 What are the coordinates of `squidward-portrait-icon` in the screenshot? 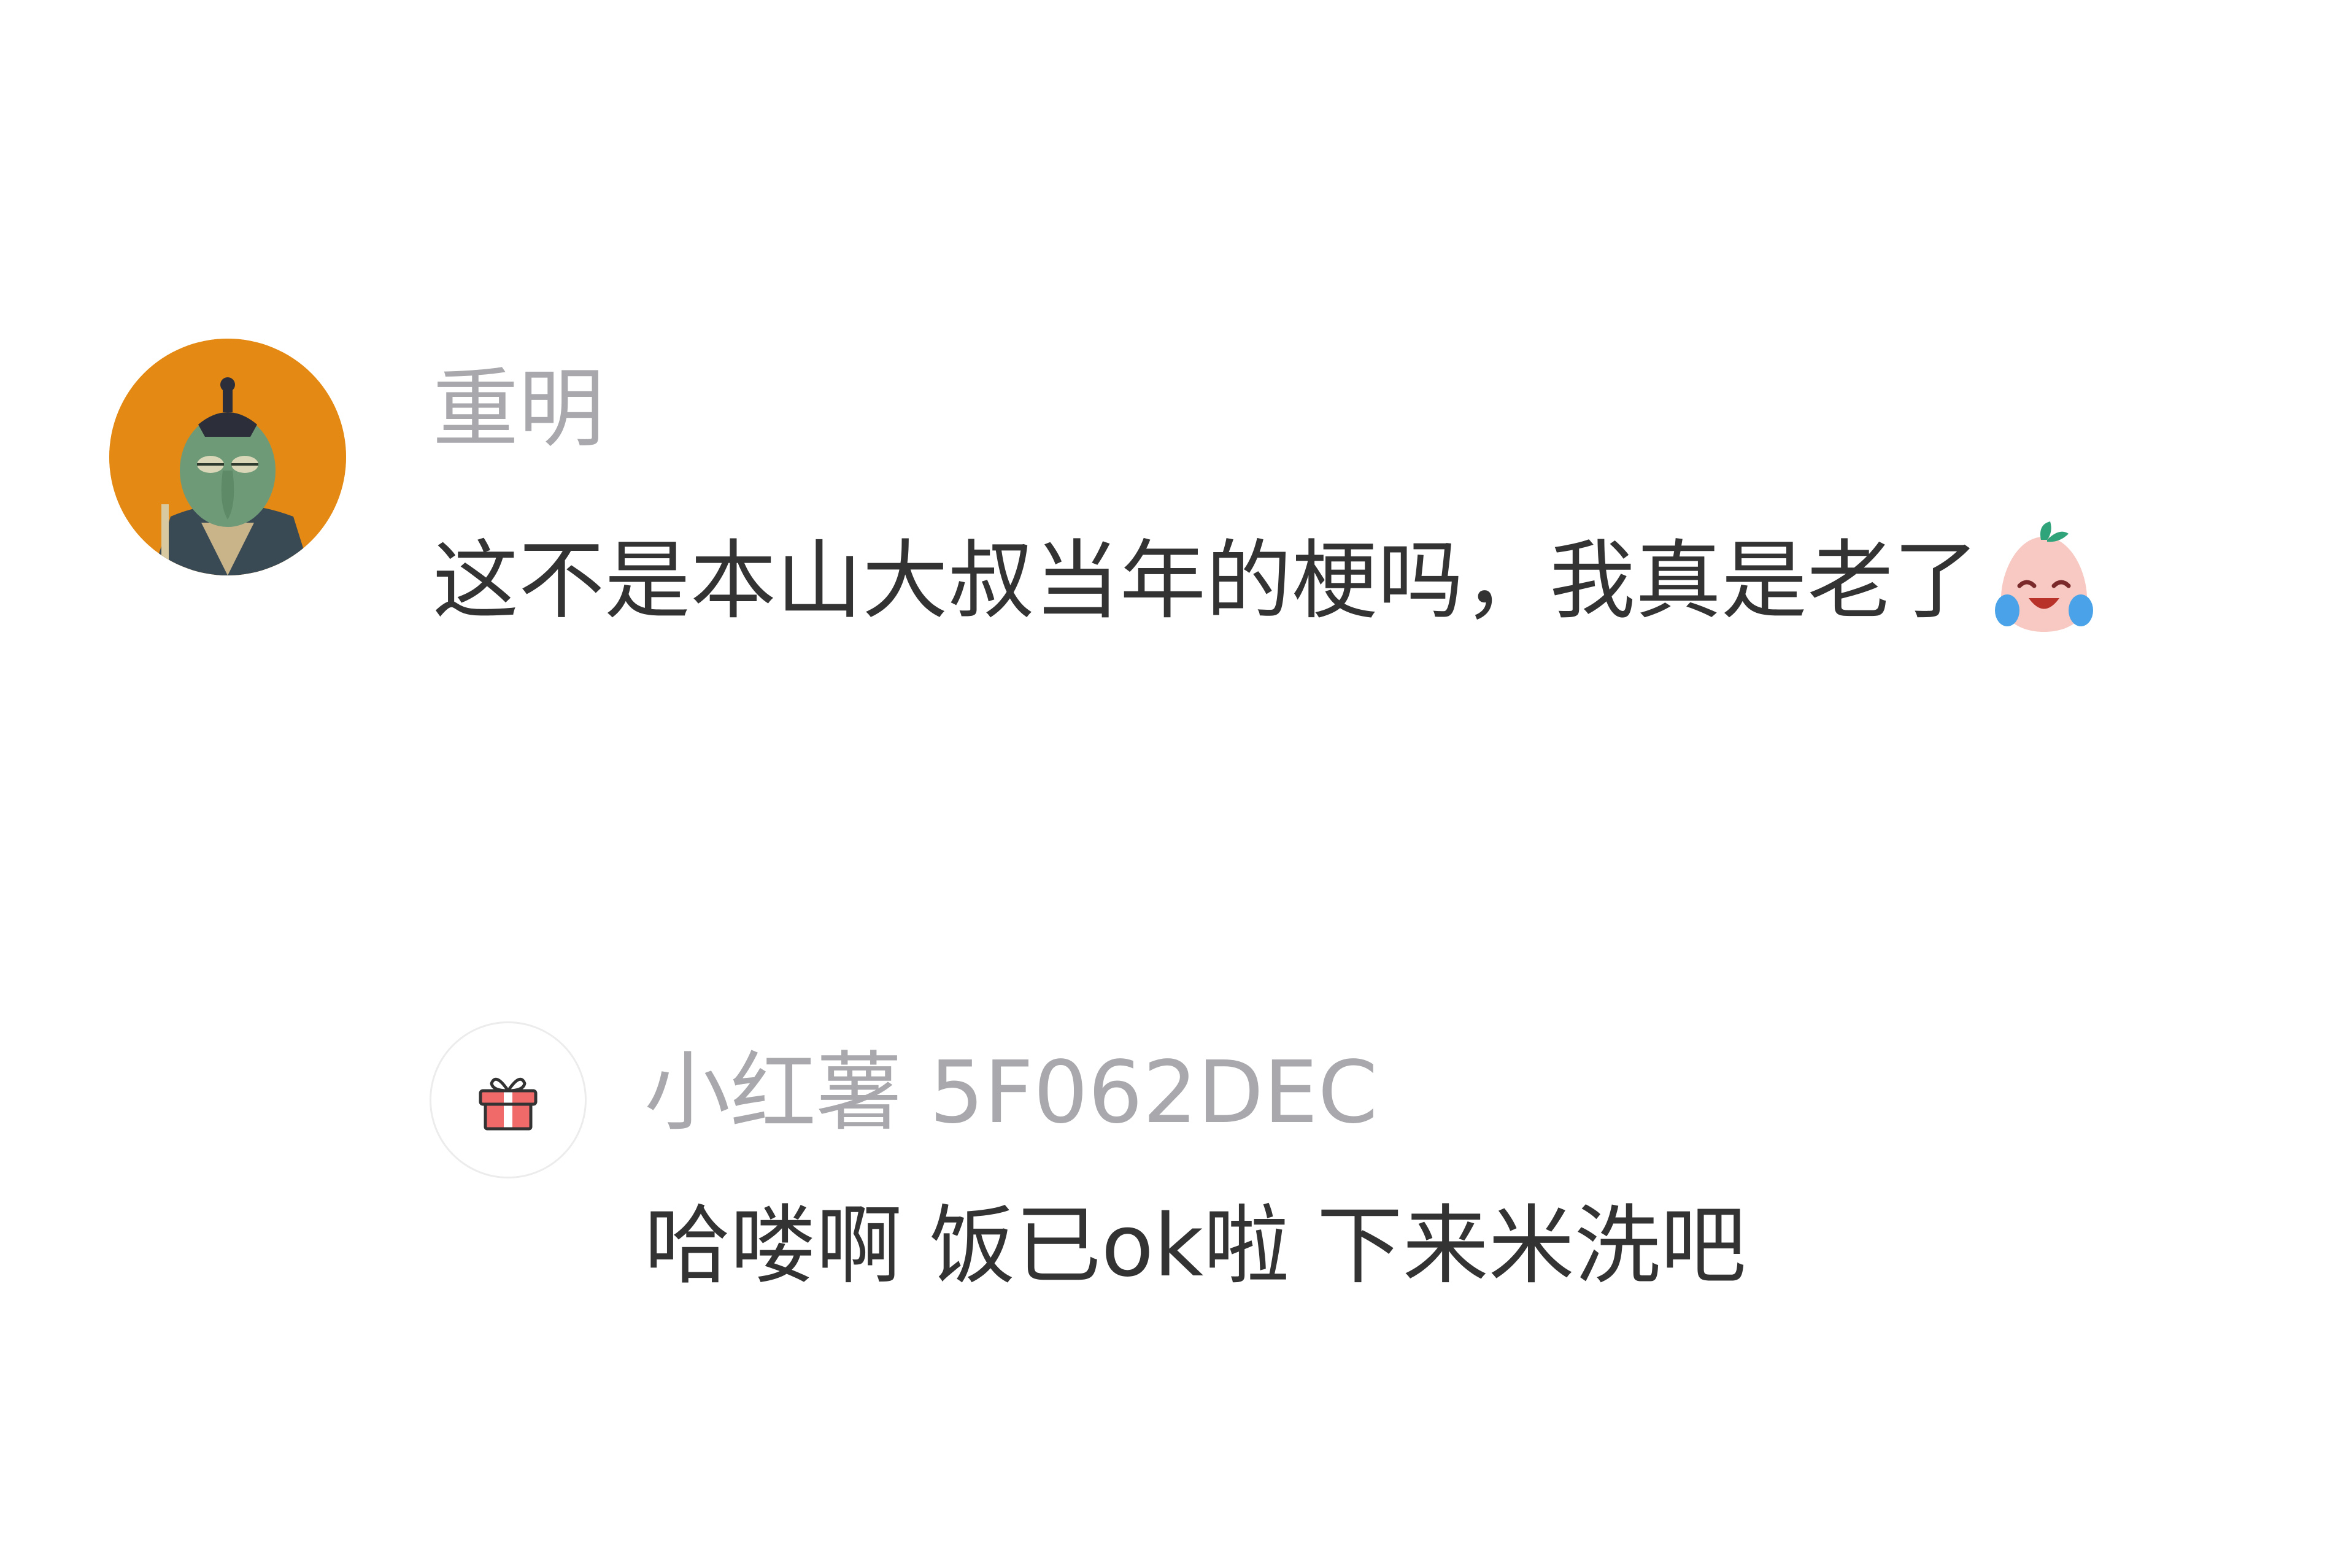 It's located at (227, 457).